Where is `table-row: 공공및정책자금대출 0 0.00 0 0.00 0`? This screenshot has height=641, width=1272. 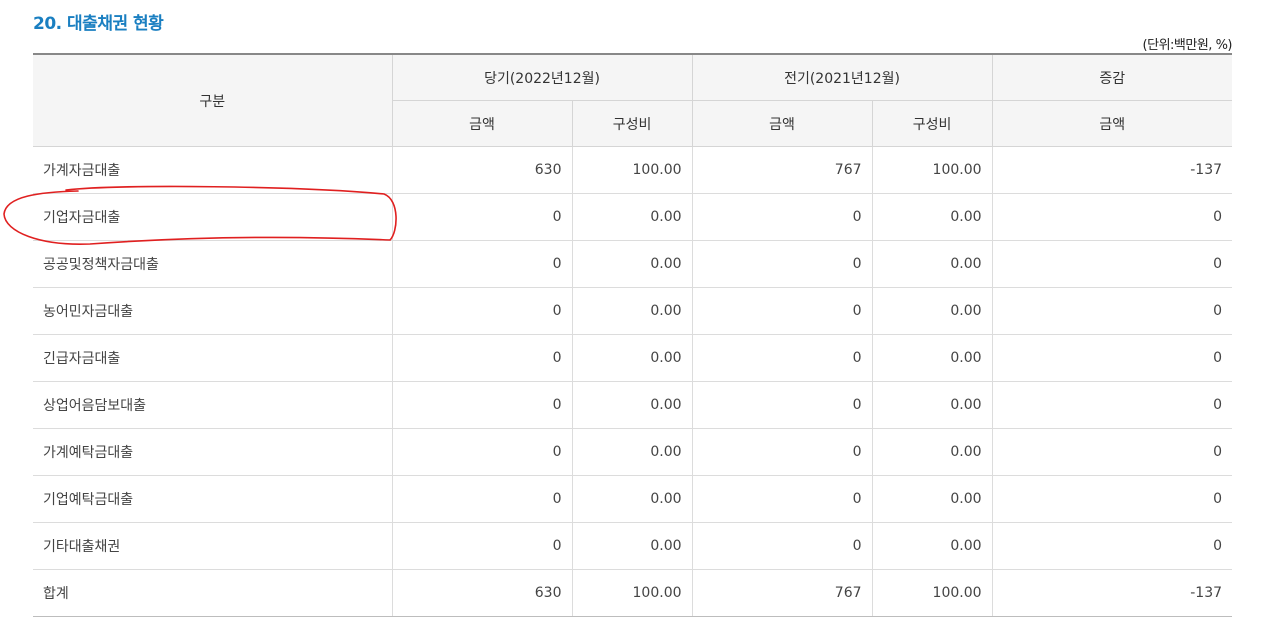
table-row: 공공및정책자금대출 0 0.00 0 0.00 0 is located at coordinates (633, 264).